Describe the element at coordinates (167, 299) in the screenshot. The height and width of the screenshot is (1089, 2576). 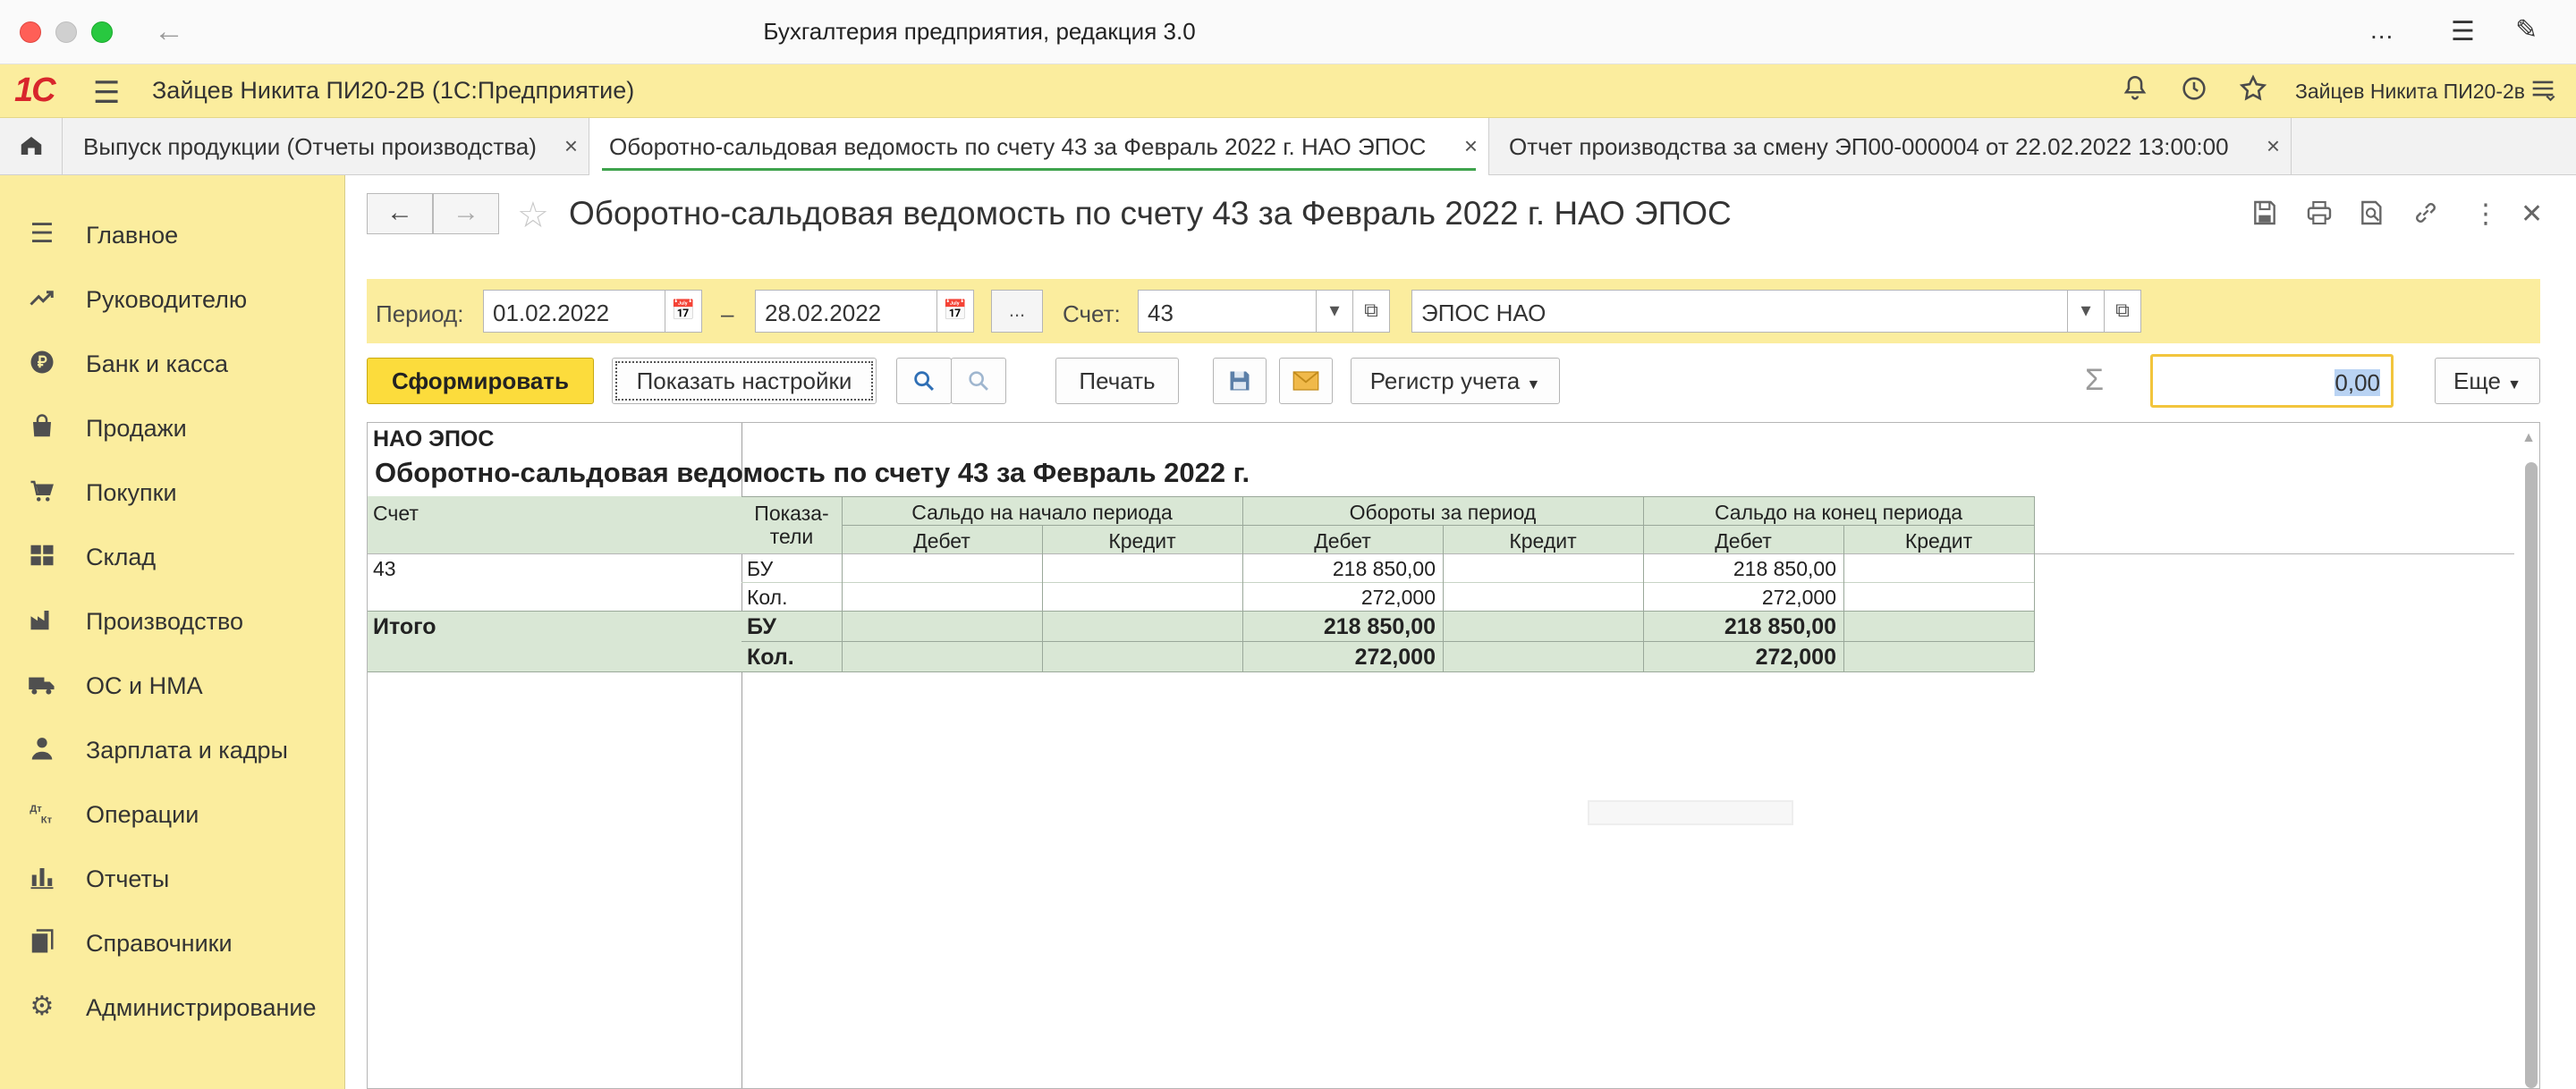
I see `sidebar-item-label: Руководителю` at that location.